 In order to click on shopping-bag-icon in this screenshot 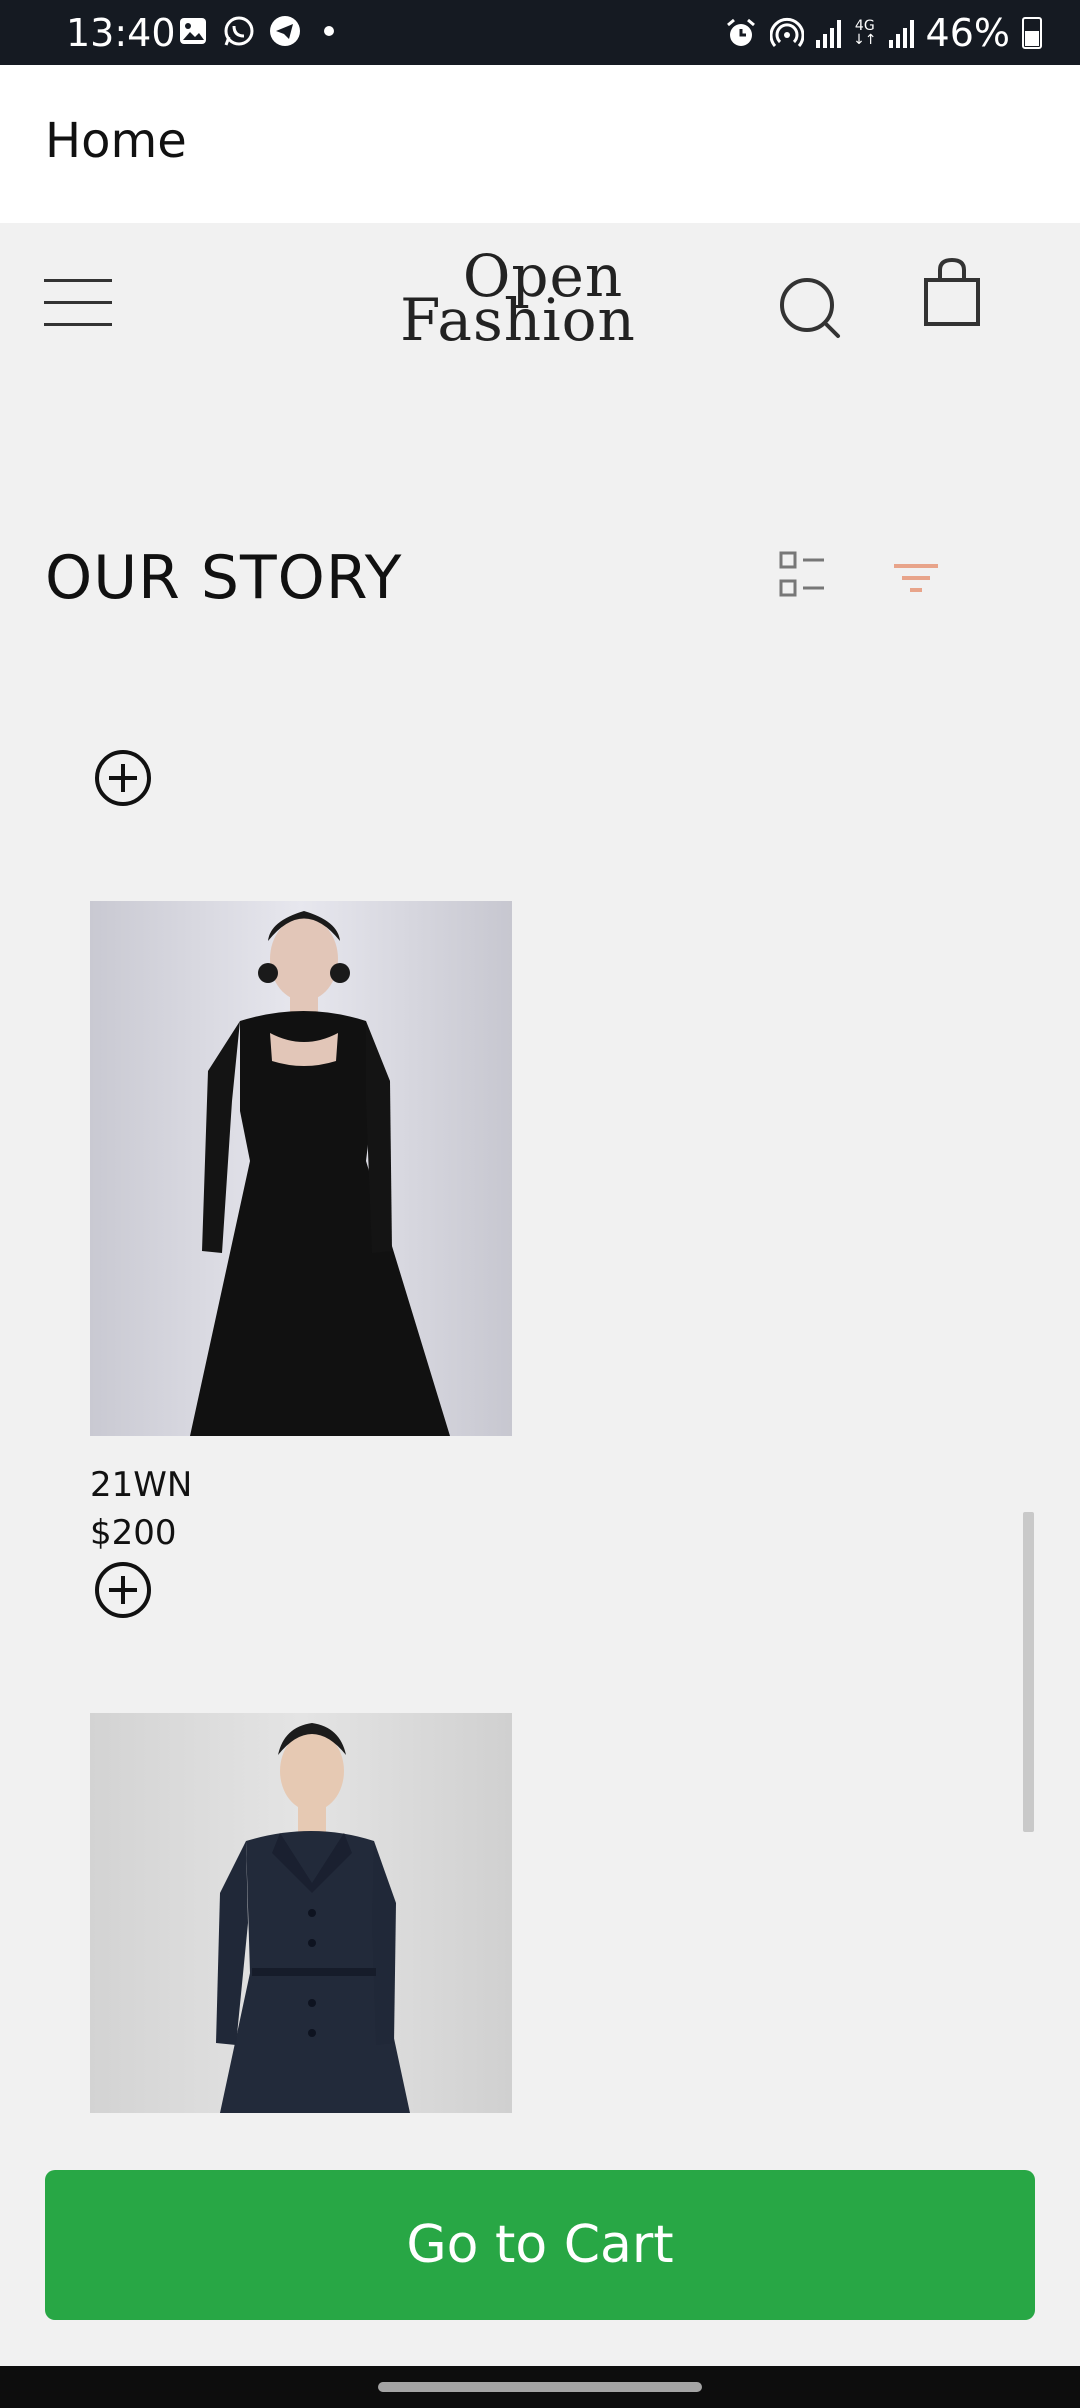, I will do `click(953, 292)`.